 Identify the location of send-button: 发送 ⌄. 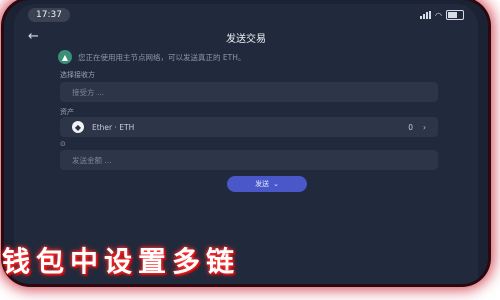
(267, 184).